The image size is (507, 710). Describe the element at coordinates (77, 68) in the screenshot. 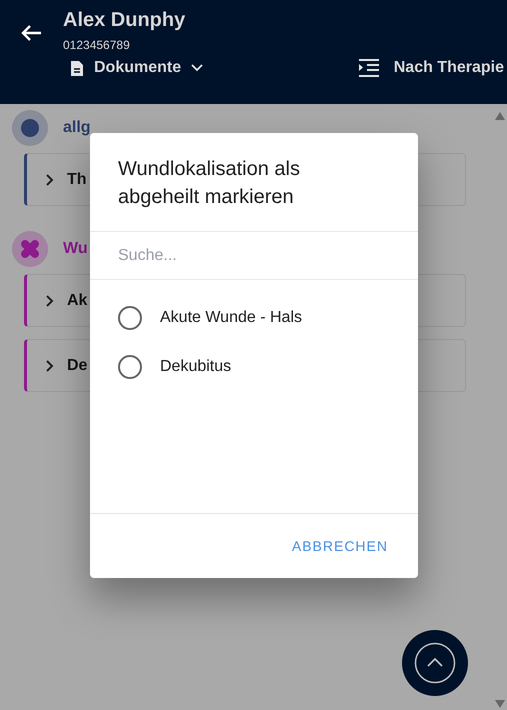

I see `document-icon` at that location.